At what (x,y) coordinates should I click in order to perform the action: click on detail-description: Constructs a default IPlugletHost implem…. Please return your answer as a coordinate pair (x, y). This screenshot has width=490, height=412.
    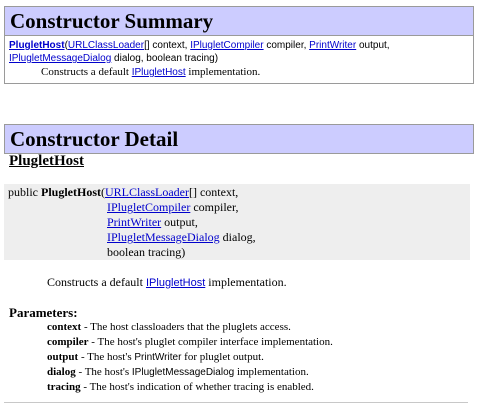
    Looking at the image, I should click on (167, 282).